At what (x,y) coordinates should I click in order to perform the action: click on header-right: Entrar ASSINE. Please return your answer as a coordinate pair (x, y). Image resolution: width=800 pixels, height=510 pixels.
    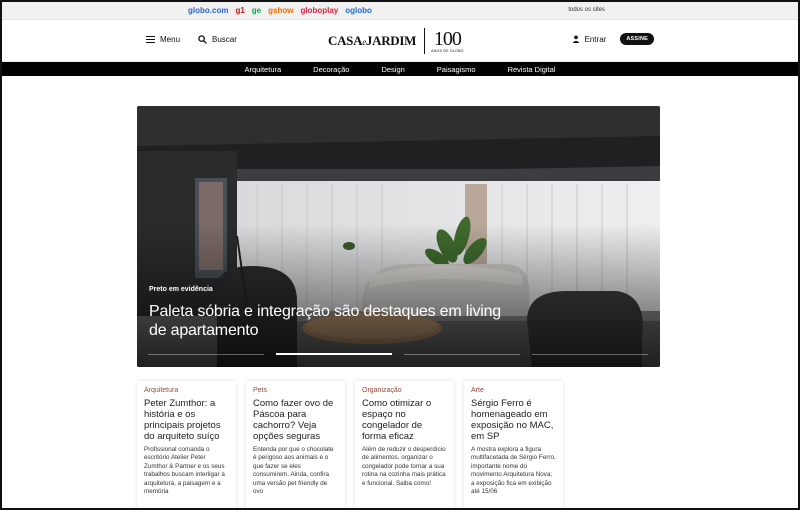
    Looking at the image, I should click on (613, 39).